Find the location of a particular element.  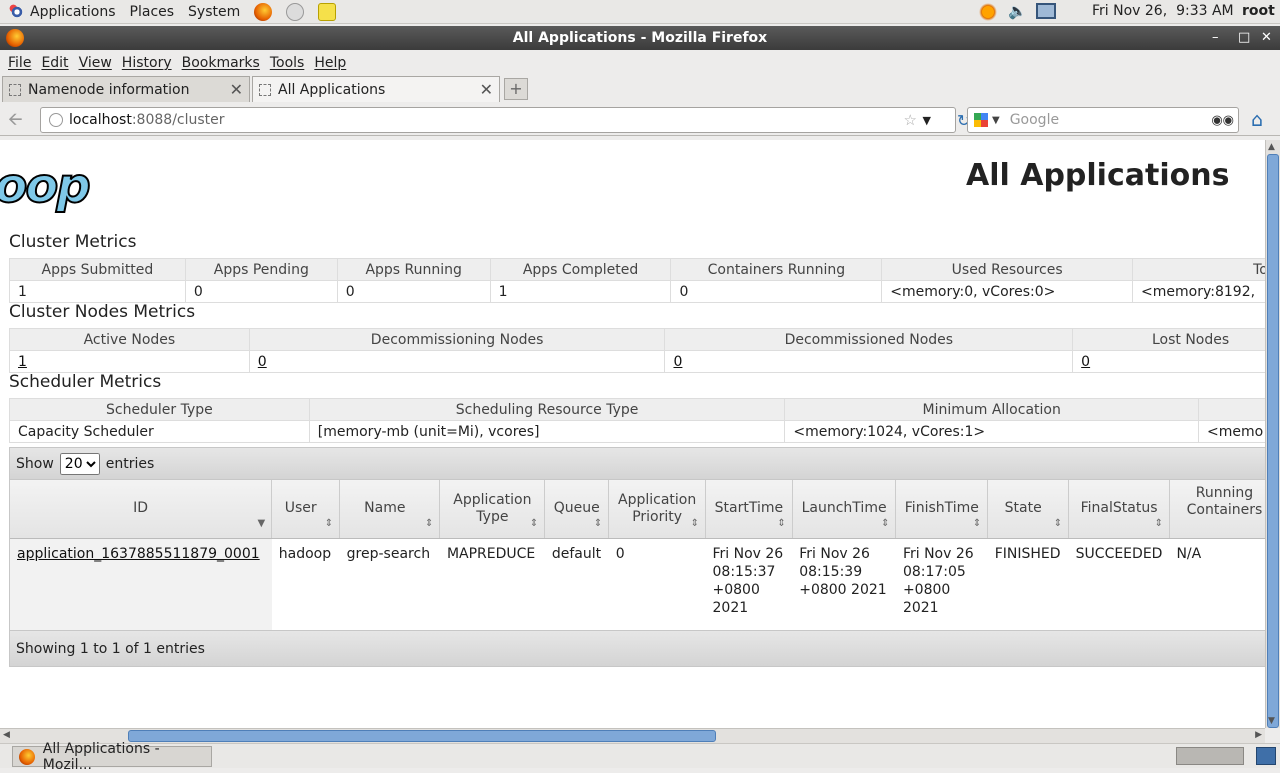

back-arrow-icon: 🡨 is located at coordinates (19, 120).